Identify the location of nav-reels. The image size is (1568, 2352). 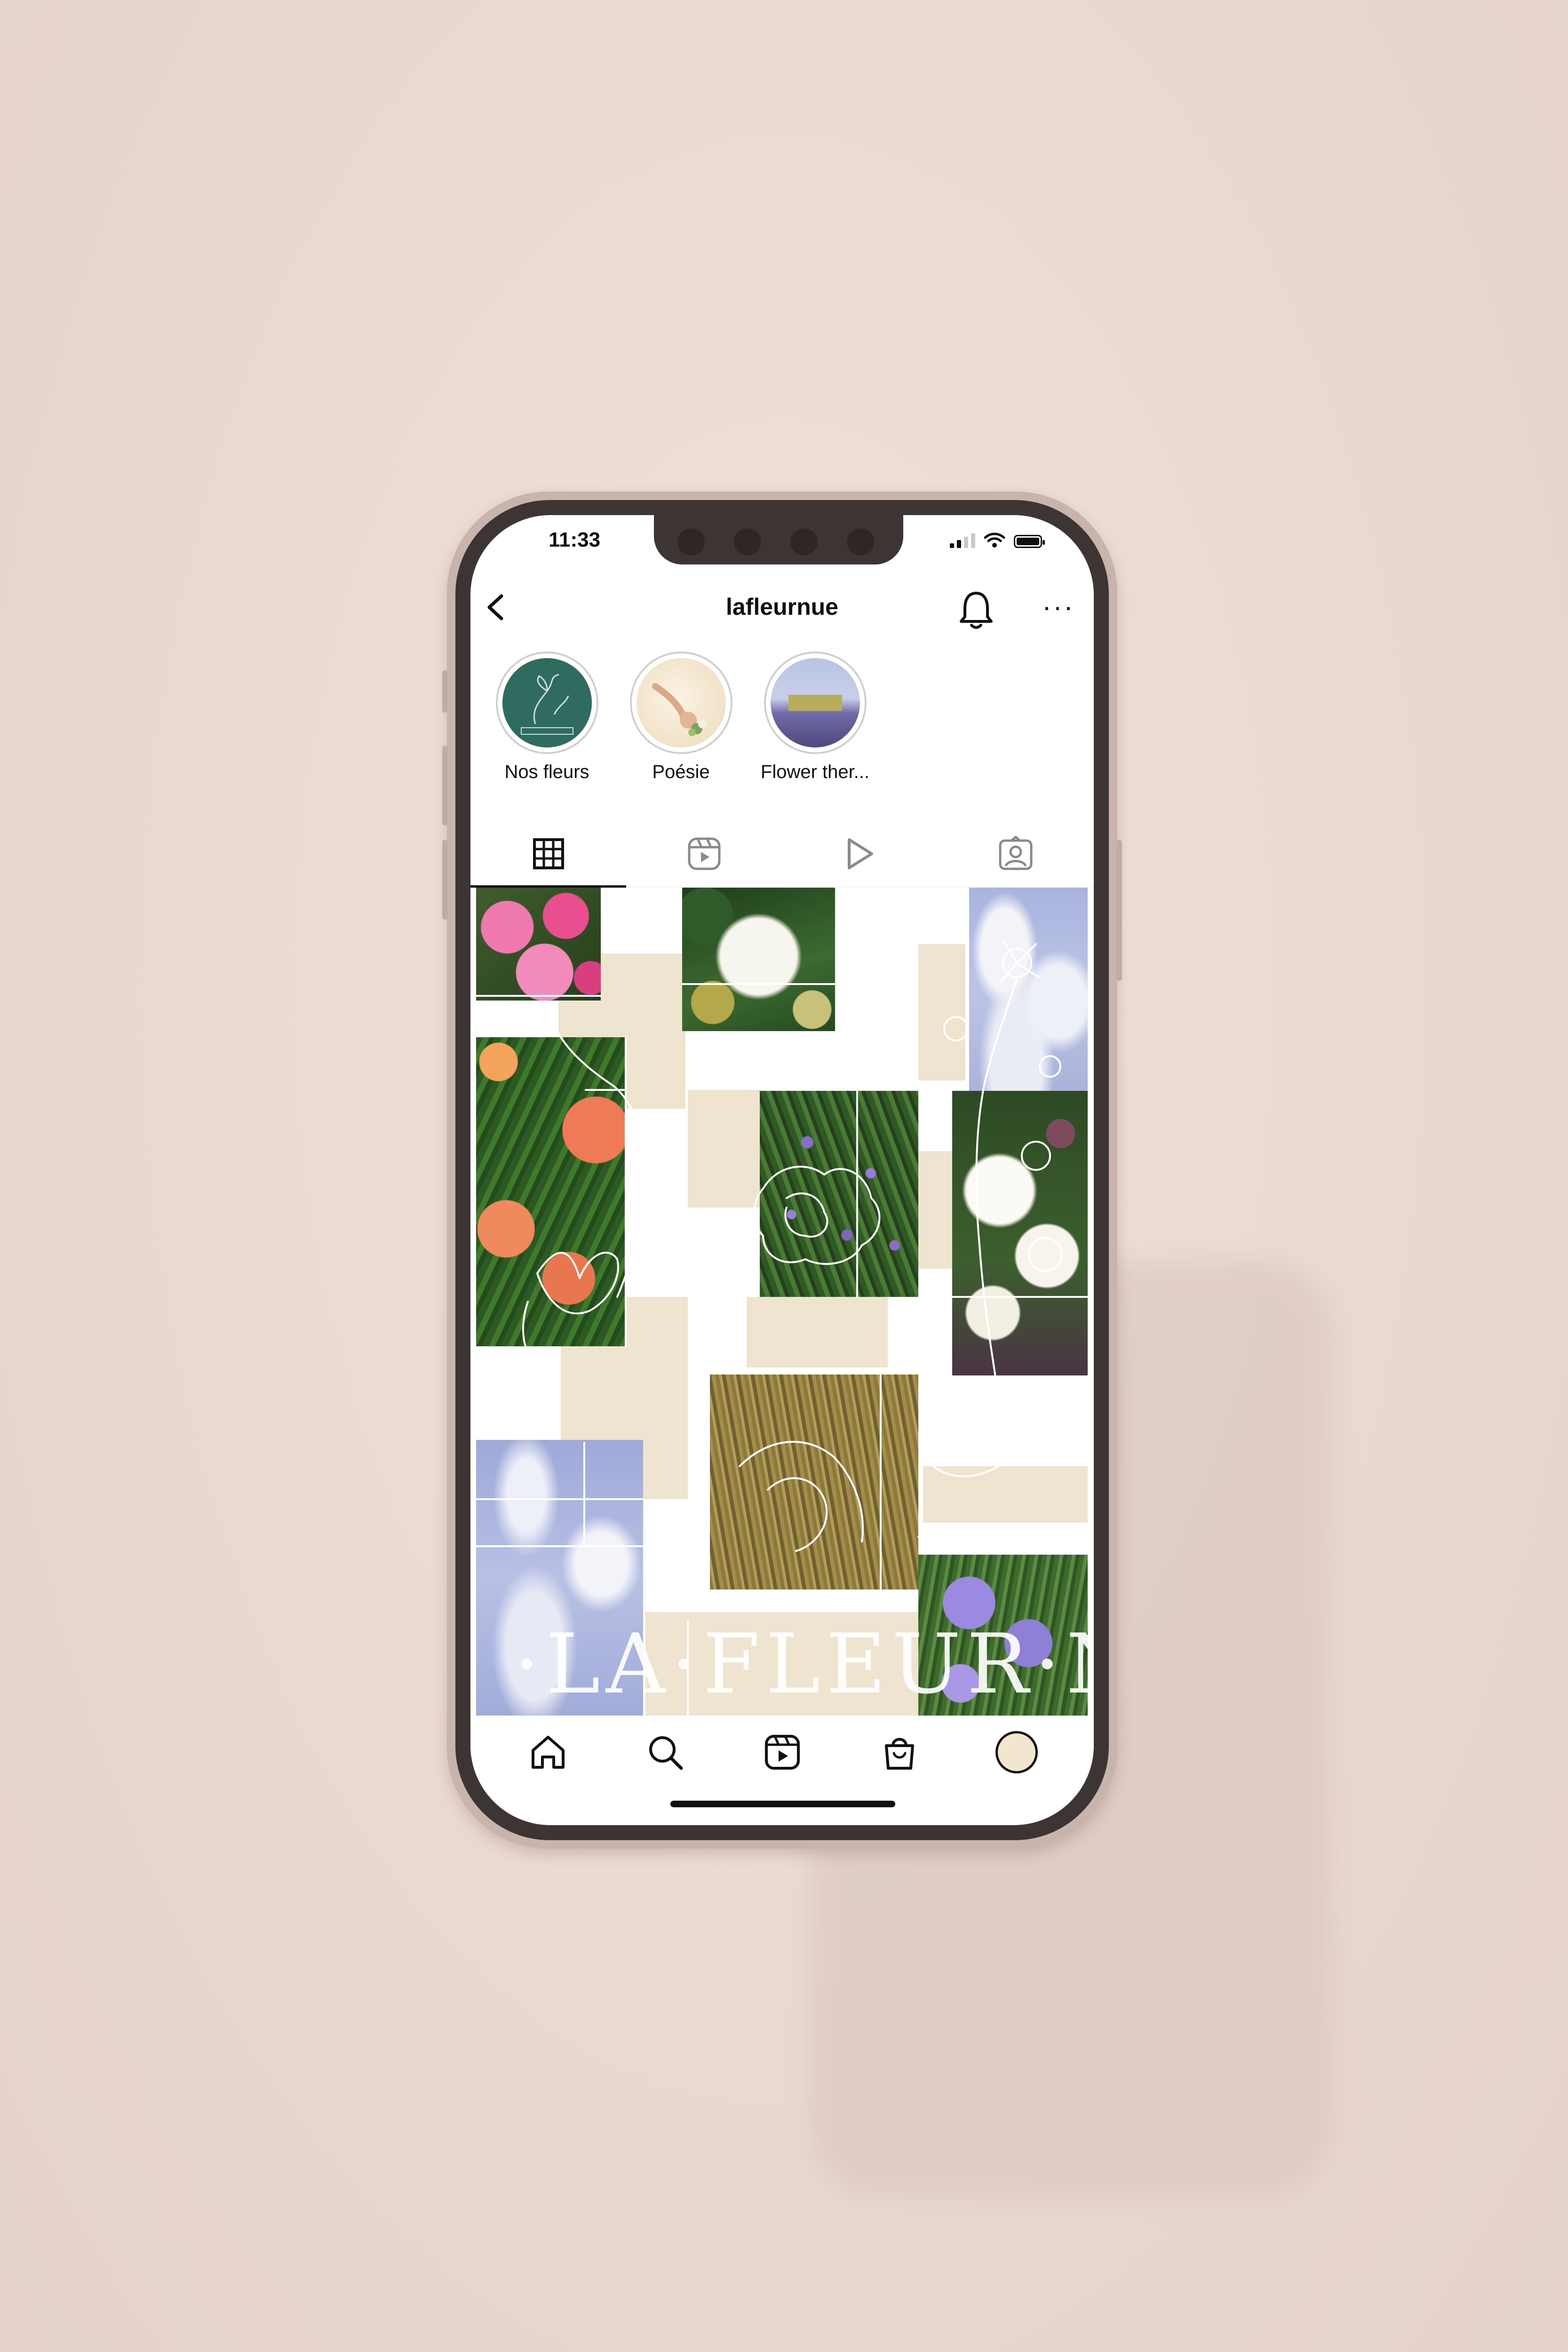
(782, 1752).